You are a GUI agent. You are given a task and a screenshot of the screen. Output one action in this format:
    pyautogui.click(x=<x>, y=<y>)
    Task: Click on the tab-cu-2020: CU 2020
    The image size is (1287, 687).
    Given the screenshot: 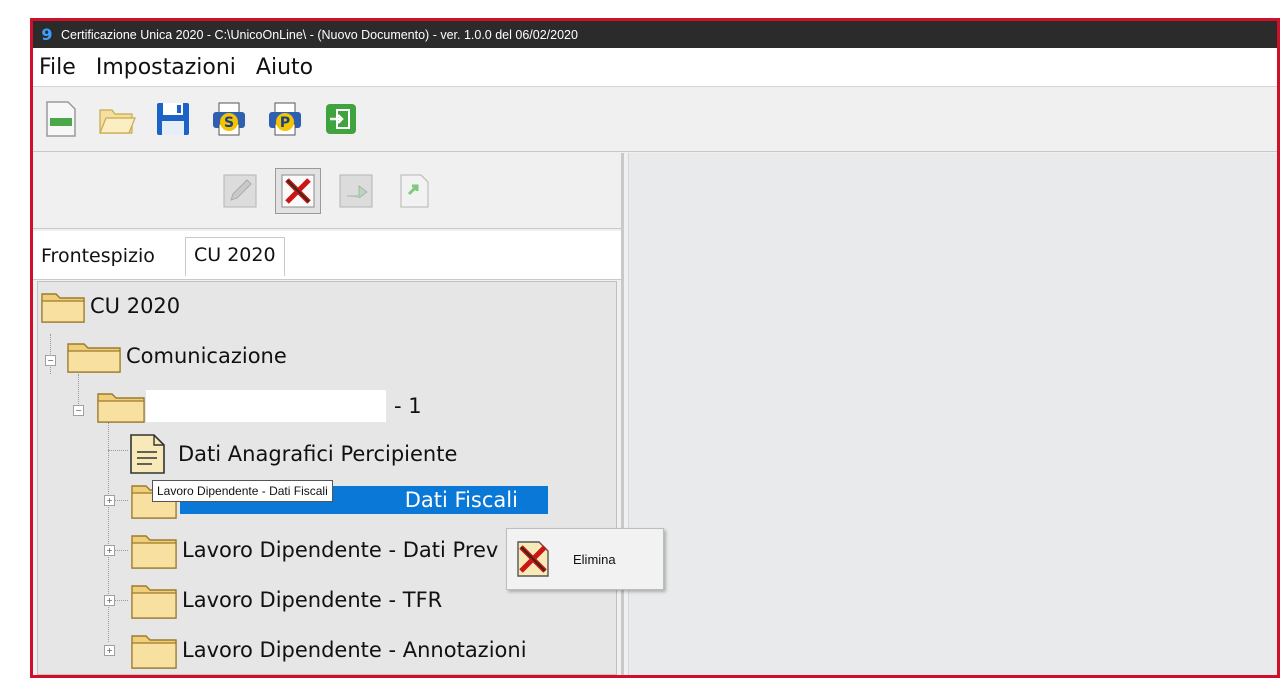 What is the action you would take?
    pyautogui.click(x=235, y=256)
    